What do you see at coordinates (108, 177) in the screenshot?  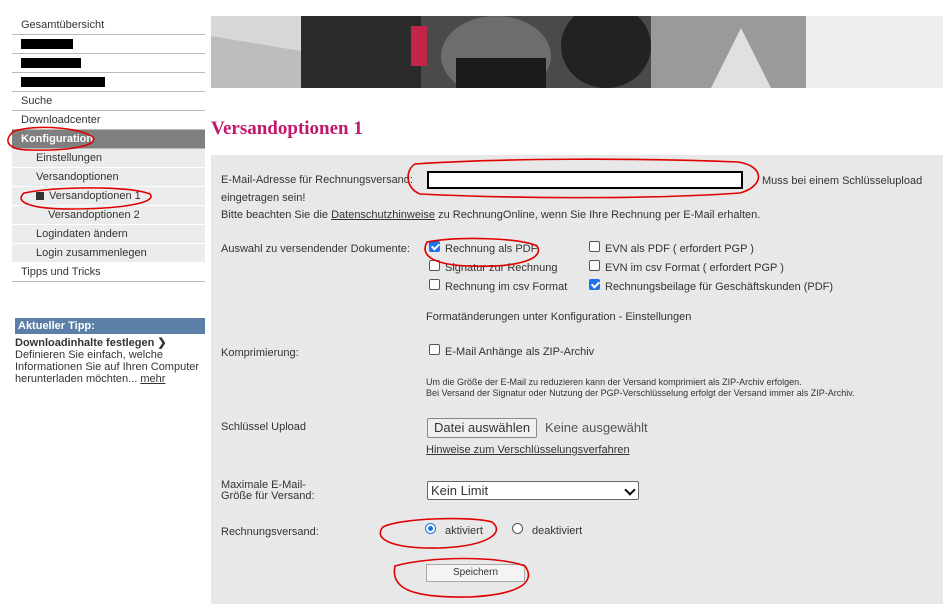 I see `sidebar-item-versandoptionen: Versandoptionen` at bounding box center [108, 177].